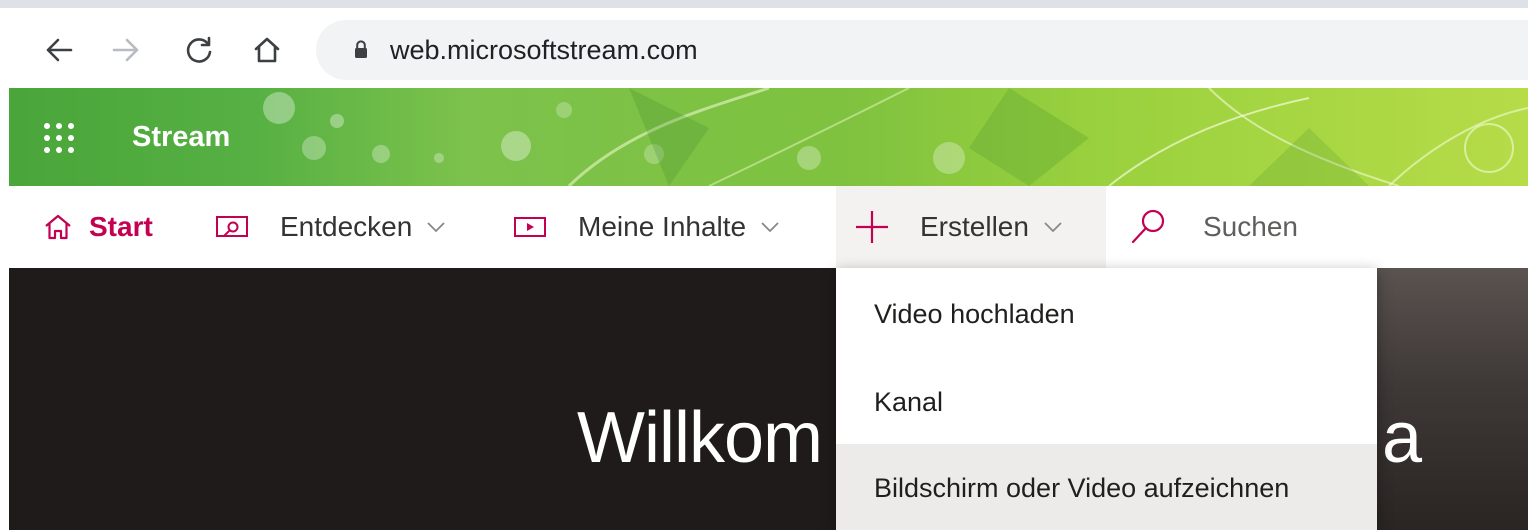 This screenshot has height=530, width=1528. I want to click on window-edge, so click(4, 269).